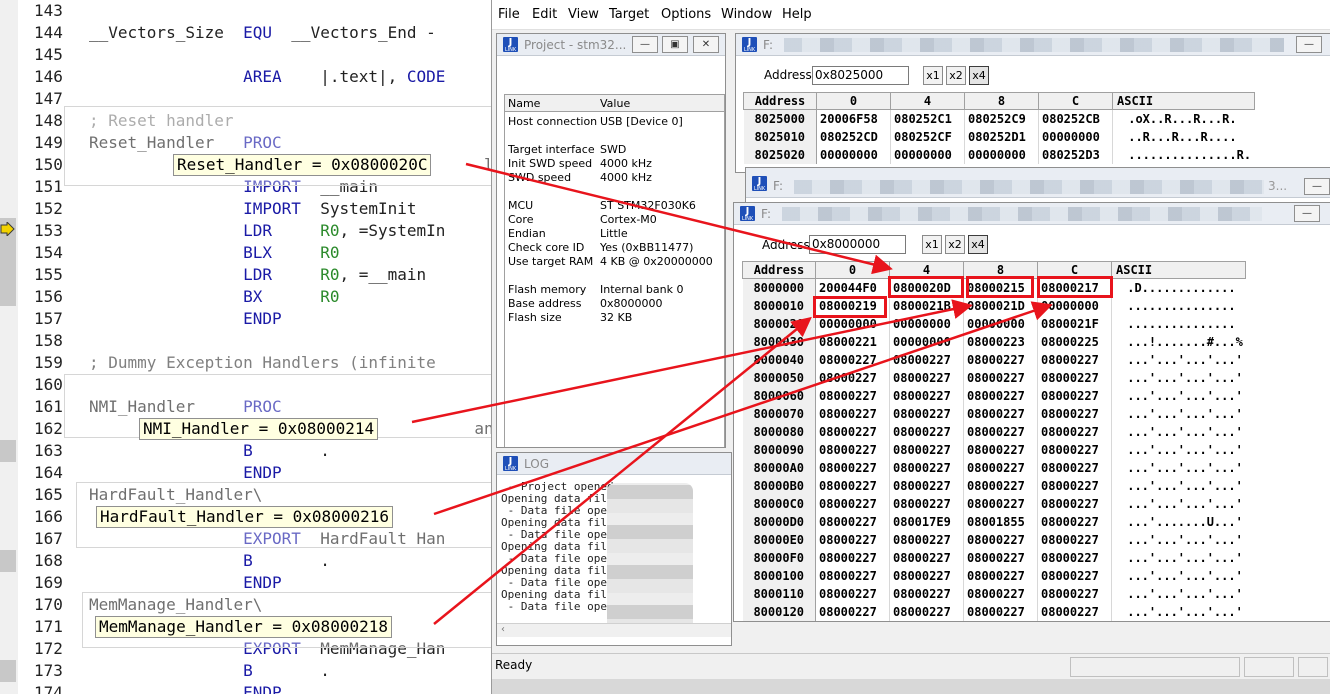 The image size is (1330, 694). What do you see at coordinates (1001, 136) in the screenshot?
I see `data-cell: 080252D1` at bounding box center [1001, 136].